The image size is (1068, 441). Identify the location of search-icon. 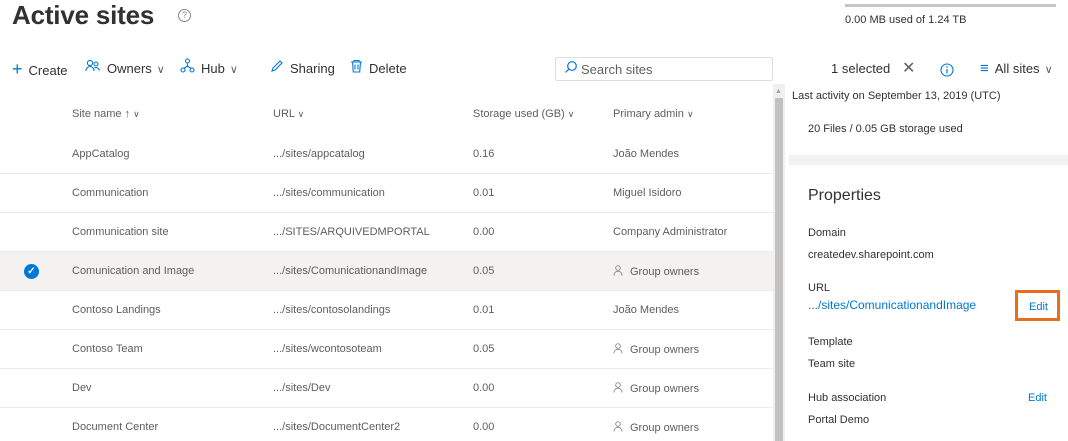
(571, 68).